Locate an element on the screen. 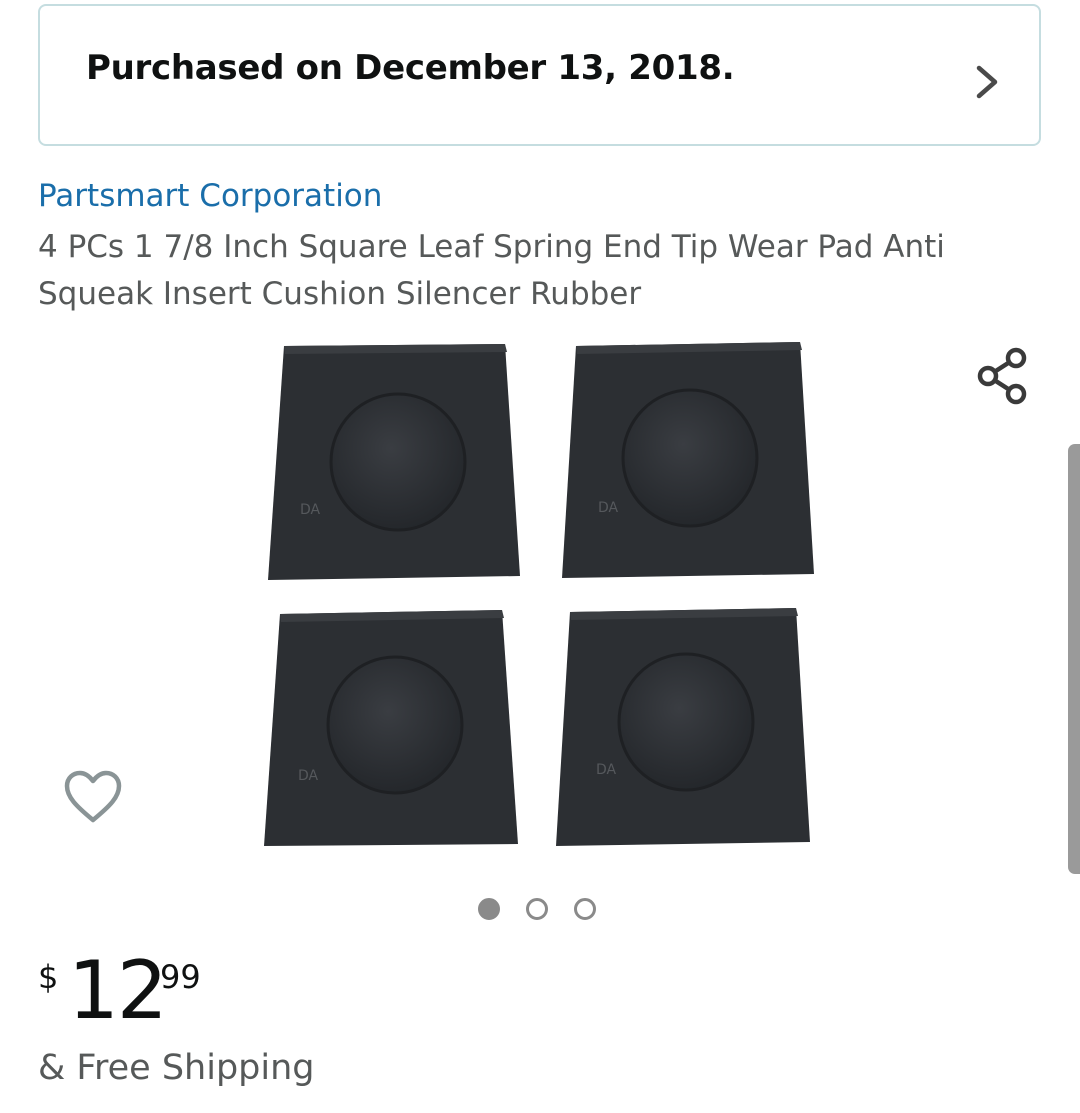 The image size is (1080, 1113). carousel-indicator is located at coordinates (537, 910).